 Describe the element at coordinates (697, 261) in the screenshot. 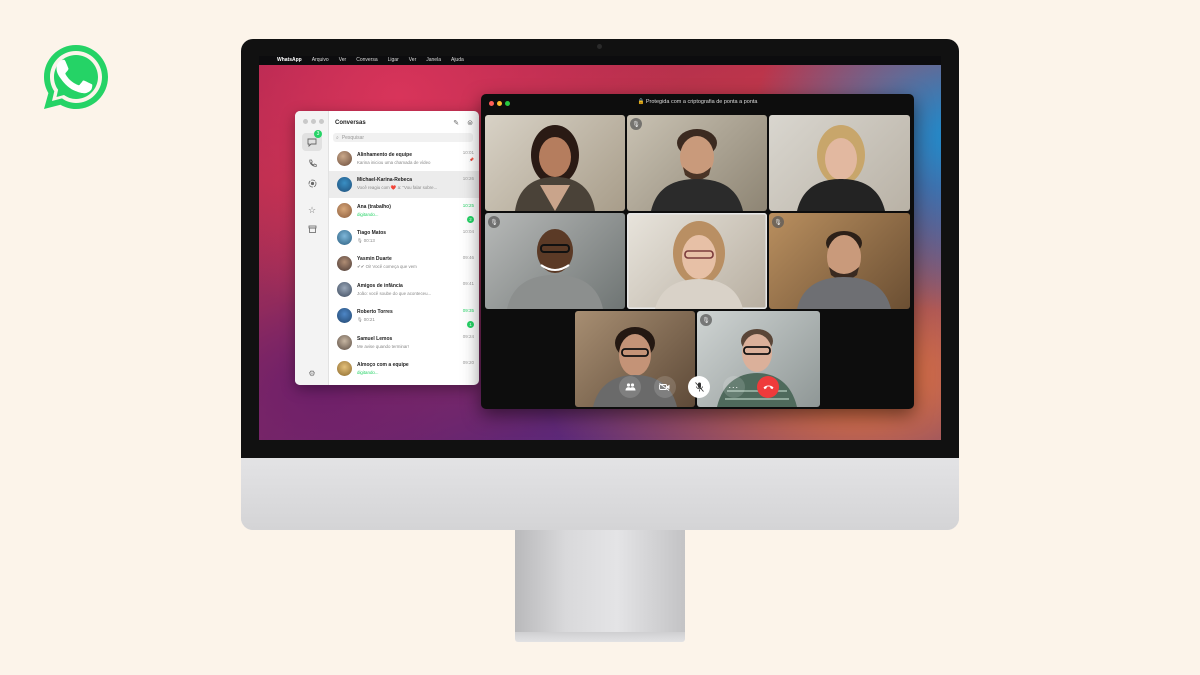

I see `participant-tile-5-speaking` at that location.